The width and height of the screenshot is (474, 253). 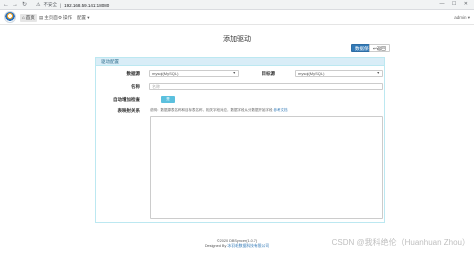 I want to click on toggle-label: 自动增加检查, so click(x=126, y=99).